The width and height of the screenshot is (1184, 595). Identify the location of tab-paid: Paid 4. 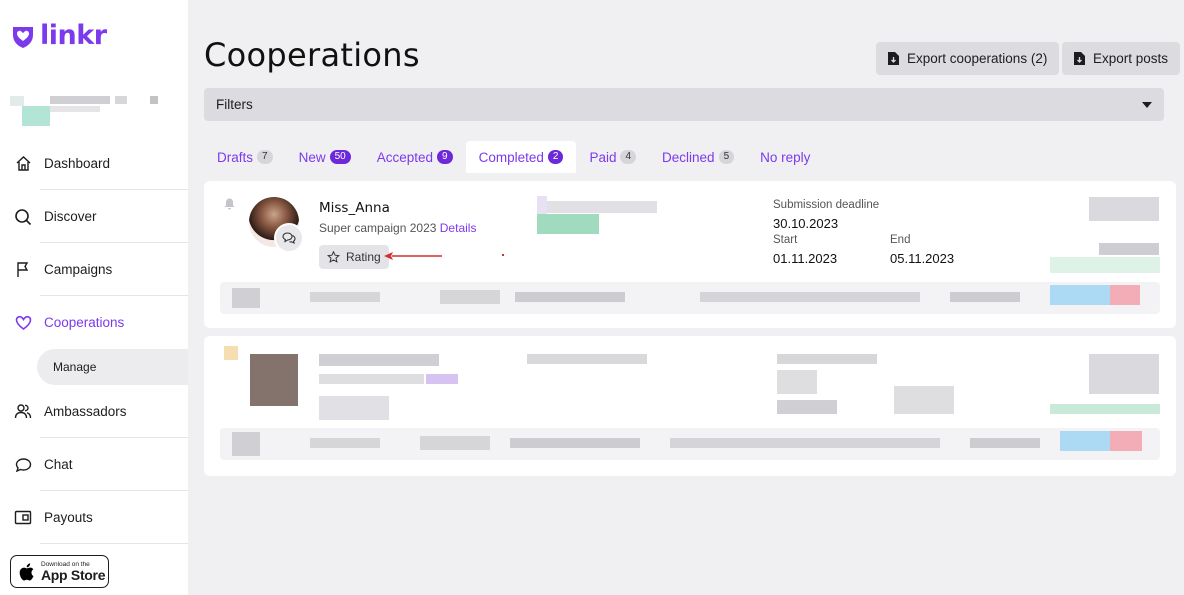
(612, 157).